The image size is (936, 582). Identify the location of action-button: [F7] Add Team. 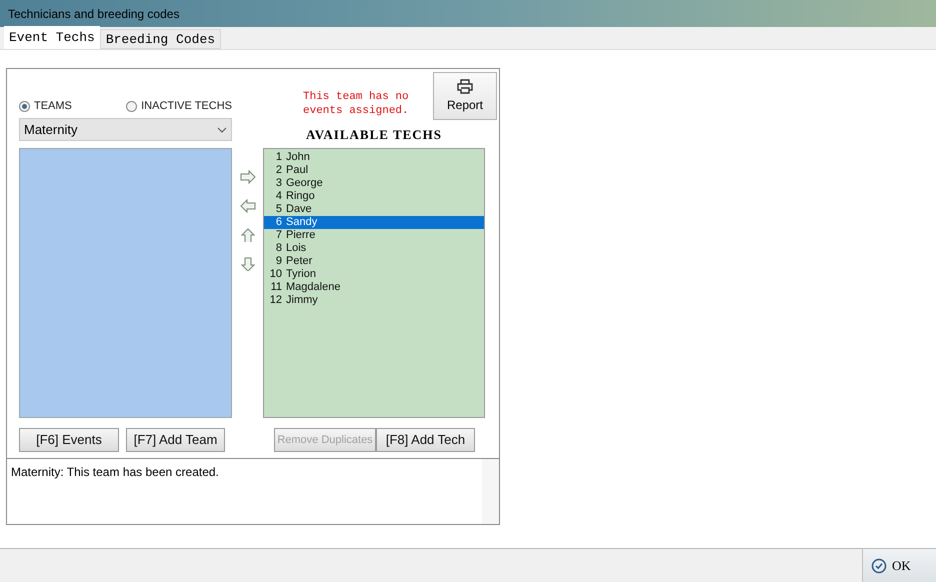
(175, 440).